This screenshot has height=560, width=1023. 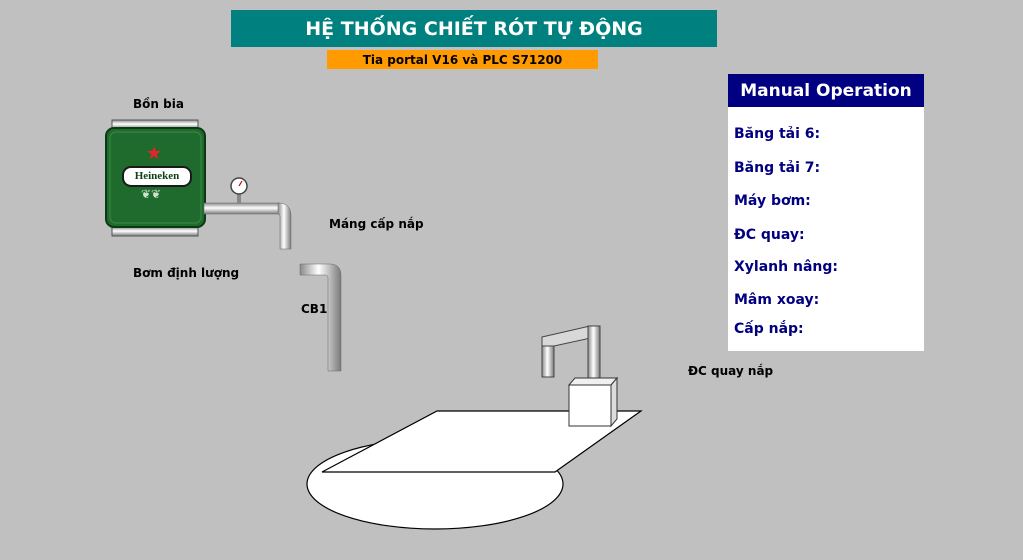 I want to click on leaf-ornament-icon: ❦❦, so click(x=151, y=194).